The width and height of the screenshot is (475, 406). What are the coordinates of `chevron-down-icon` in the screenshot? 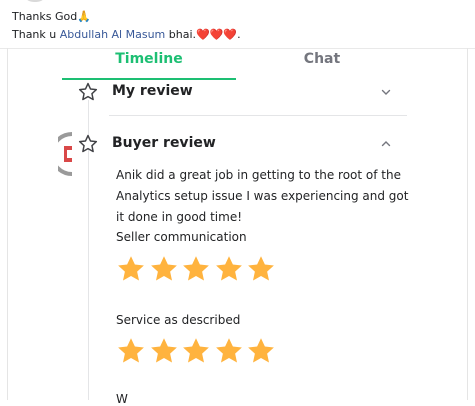 It's located at (386, 92).